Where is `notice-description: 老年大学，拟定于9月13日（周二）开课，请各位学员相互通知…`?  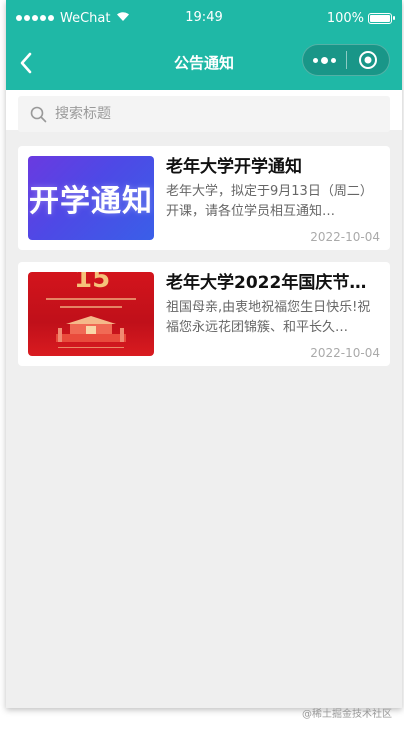
notice-description: 老年大学，拟定于9月13日（周二）开课，请各位学员相互通知… is located at coordinates (269, 201).